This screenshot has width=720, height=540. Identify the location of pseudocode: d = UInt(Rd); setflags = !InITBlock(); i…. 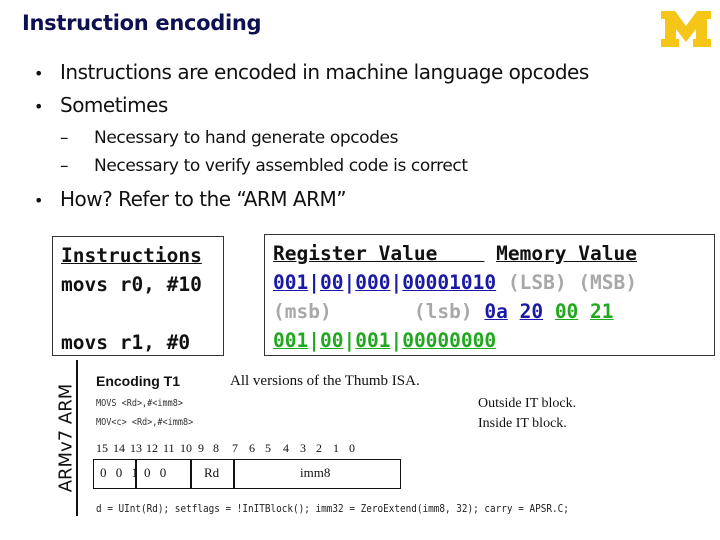
(332, 508).